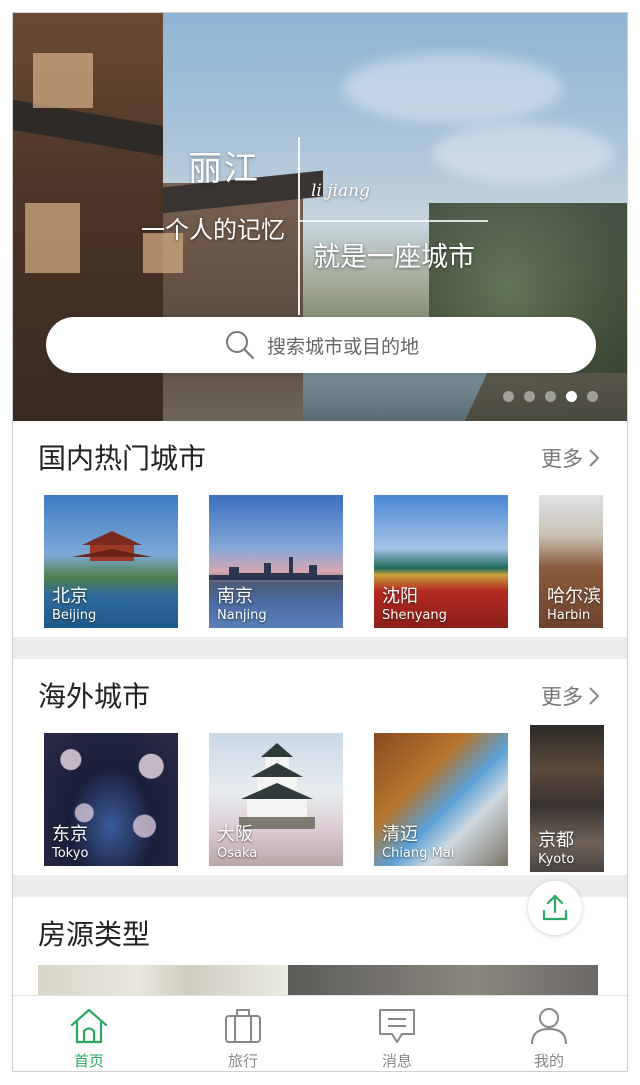 The width and height of the screenshot is (640, 1085). I want to click on city-name-en: Tokyo, so click(70, 853).